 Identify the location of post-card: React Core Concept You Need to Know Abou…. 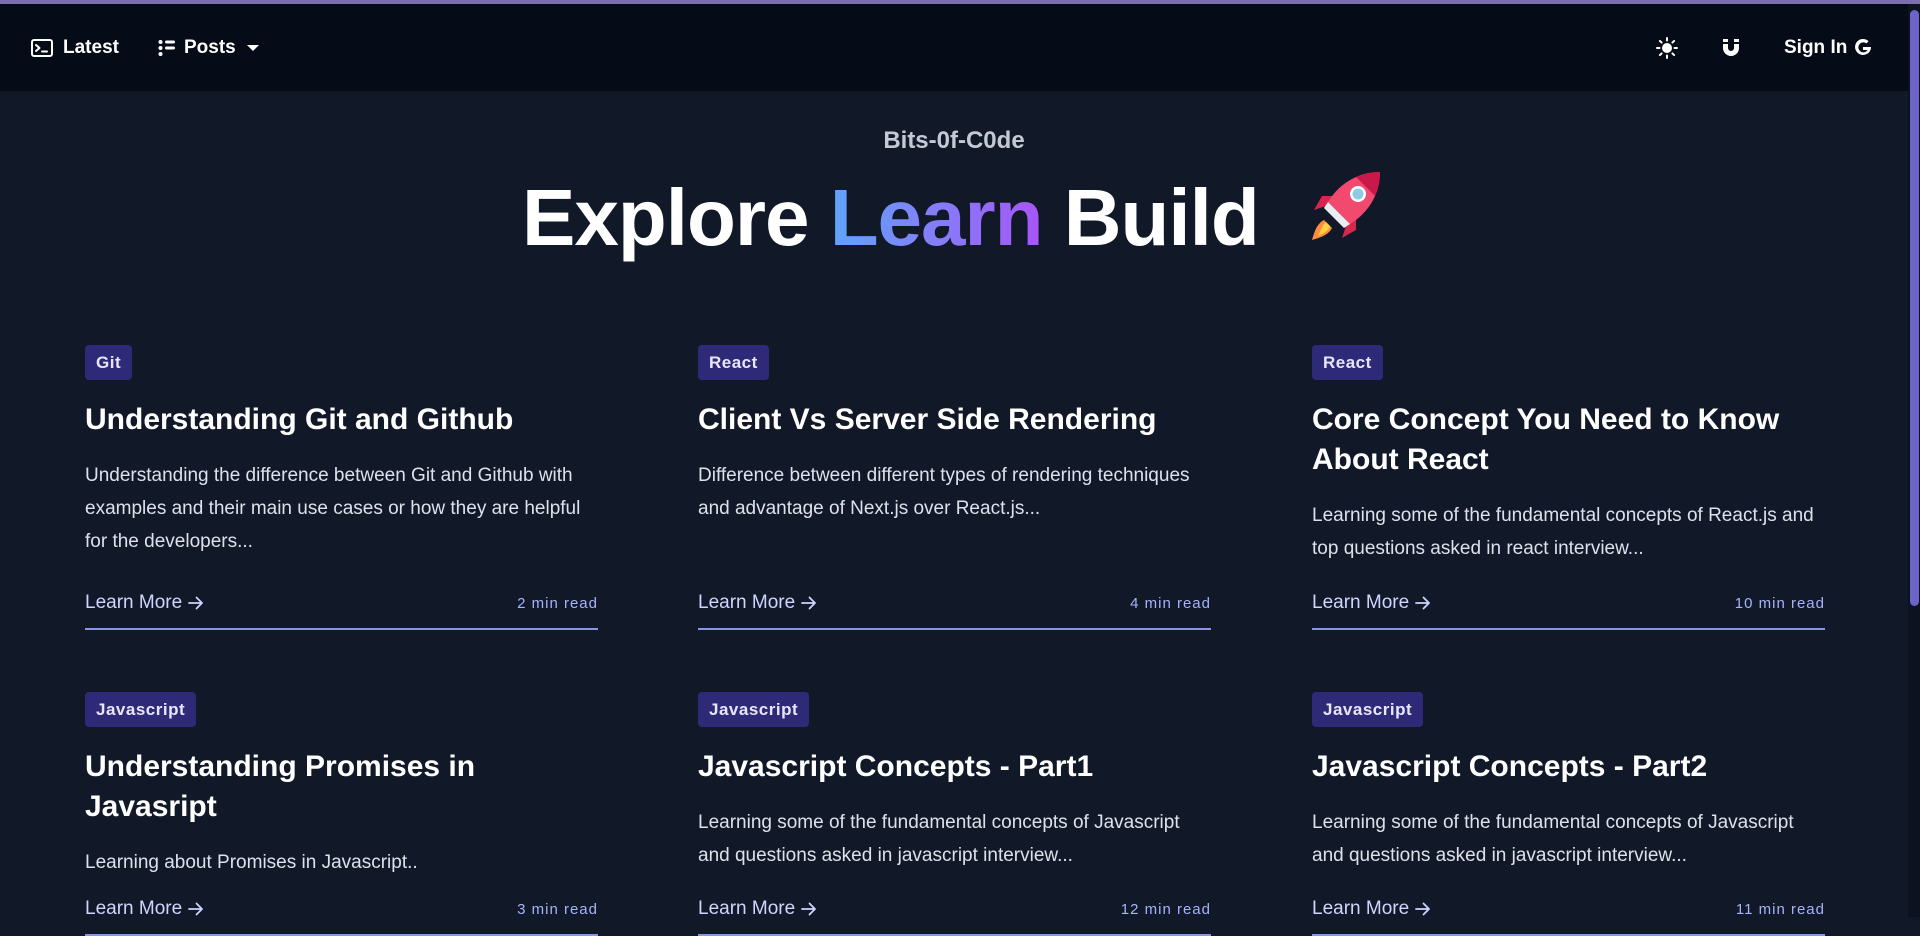
(1568, 487).